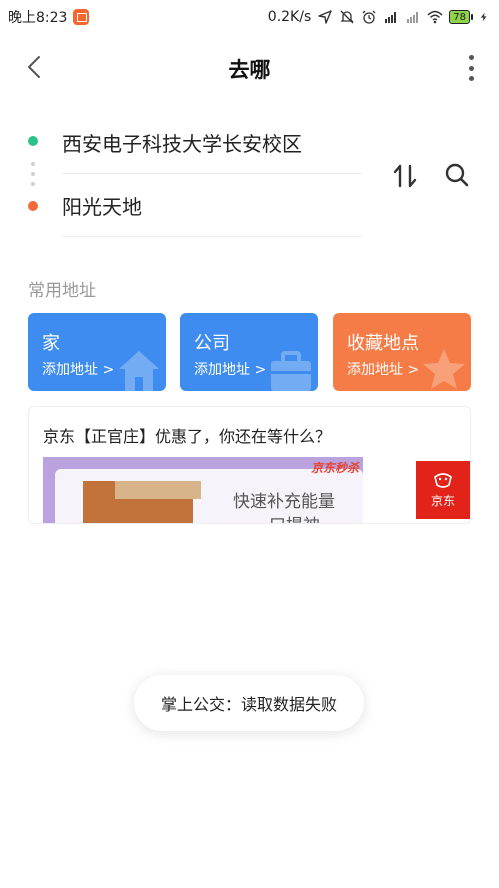 This screenshot has width=499, height=888. What do you see at coordinates (378, 17) in the screenshot?
I see `status-right: 0.2K/s 78` at bounding box center [378, 17].